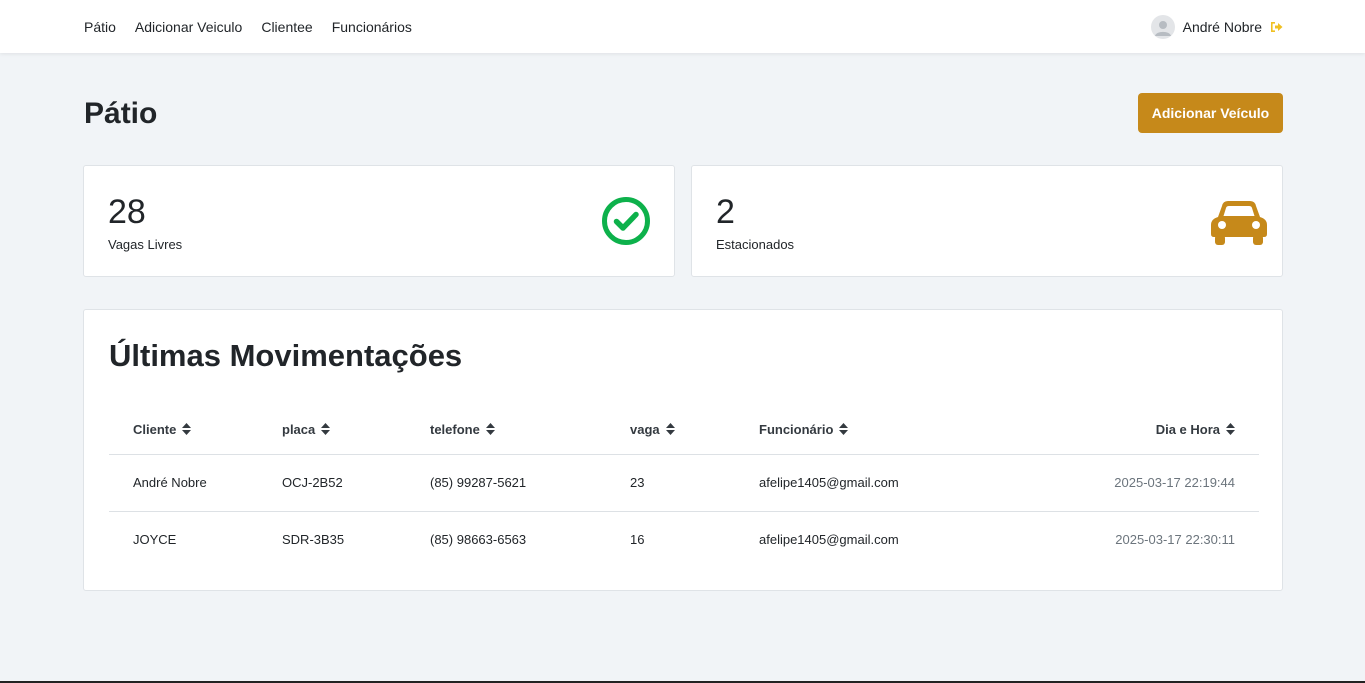 This screenshot has width=1365, height=683. I want to click on stat-label: Vagas Livres, so click(145, 244).